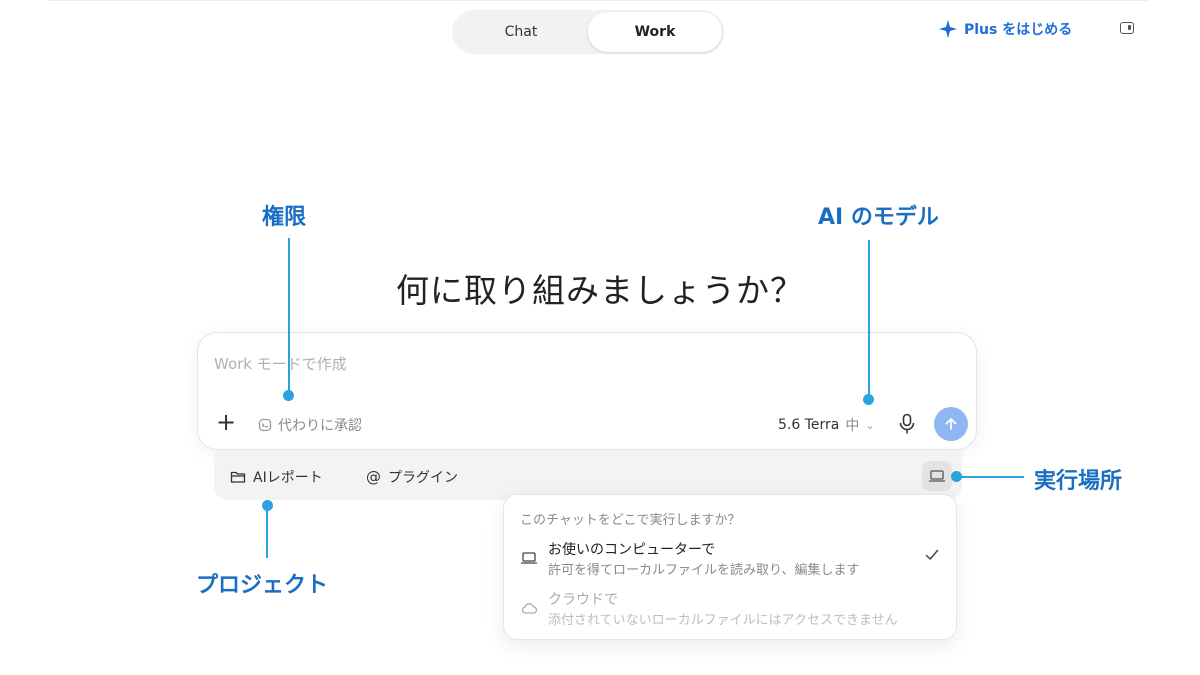 The height and width of the screenshot is (675, 1200). What do you see at coordinates (704, 570) in the screenshot?
I see `option-description: 許可を得てローカルファイルを読み取り、編集します` at bounding box center [704, 570].